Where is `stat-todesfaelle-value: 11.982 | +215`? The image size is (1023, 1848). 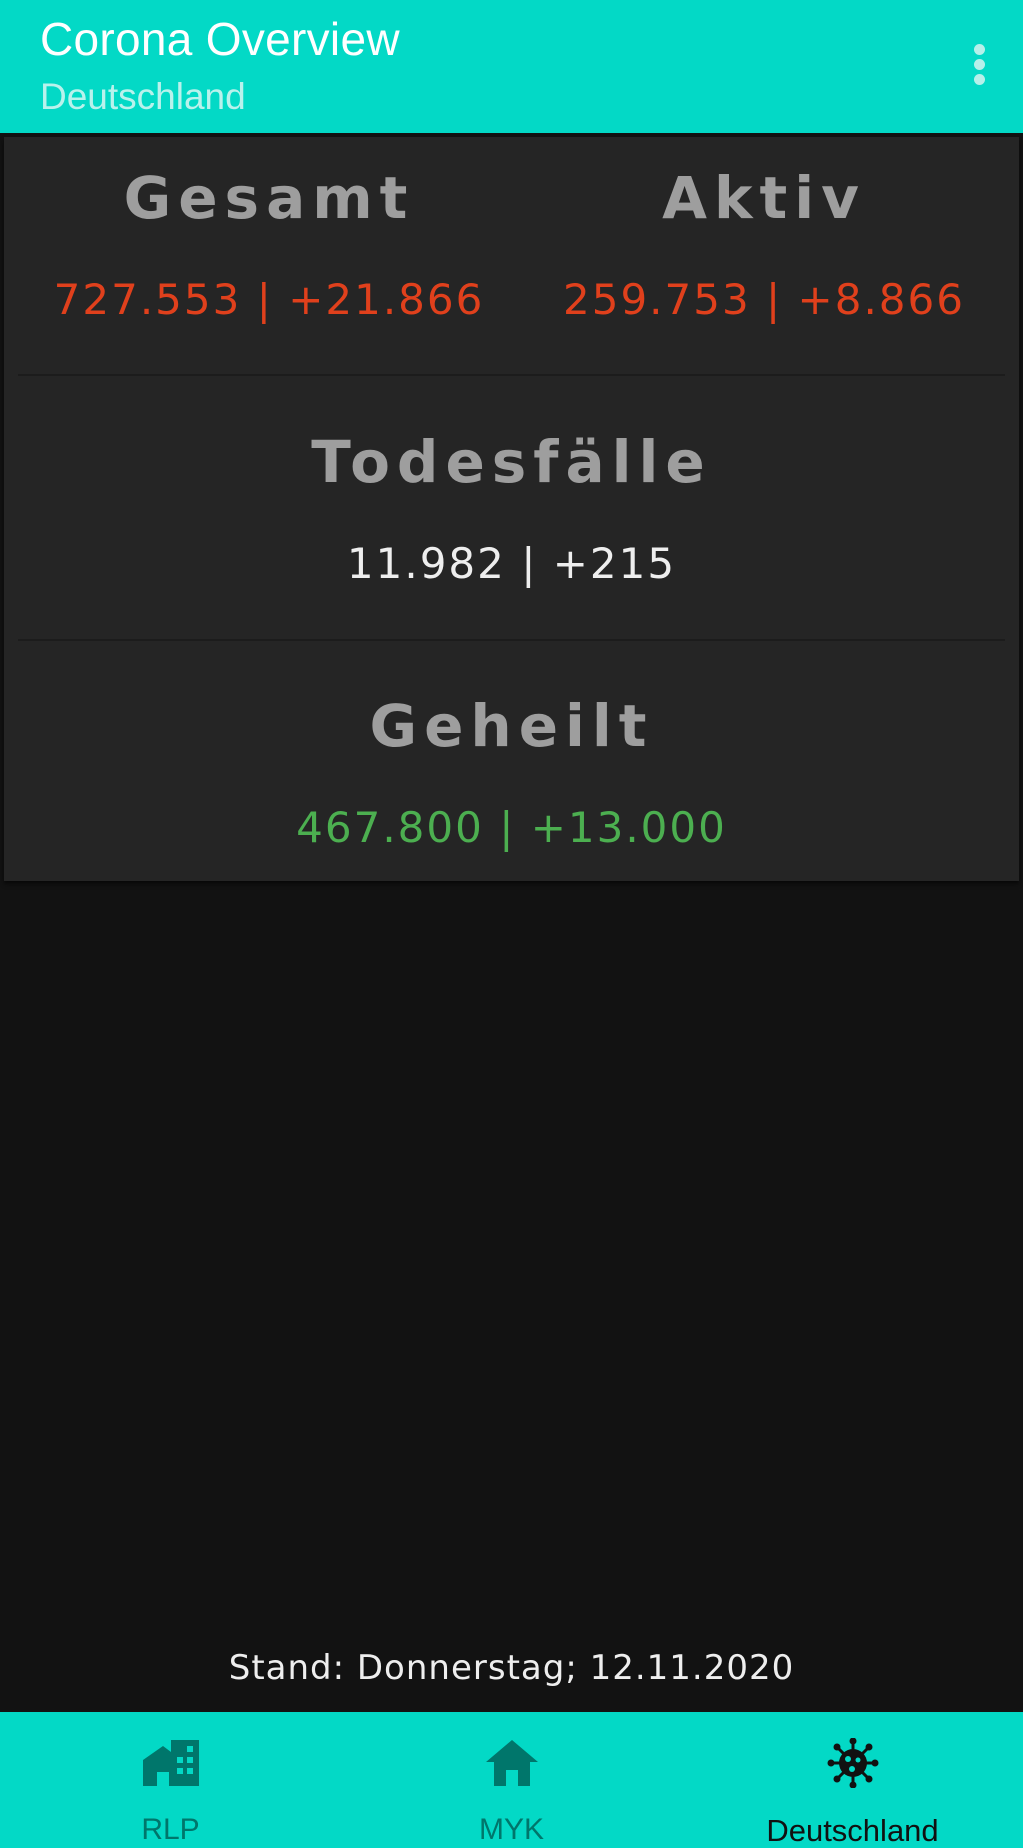 stat-todesfaelle-value: 11.982 | +215 is located at coordinates (511, 563).